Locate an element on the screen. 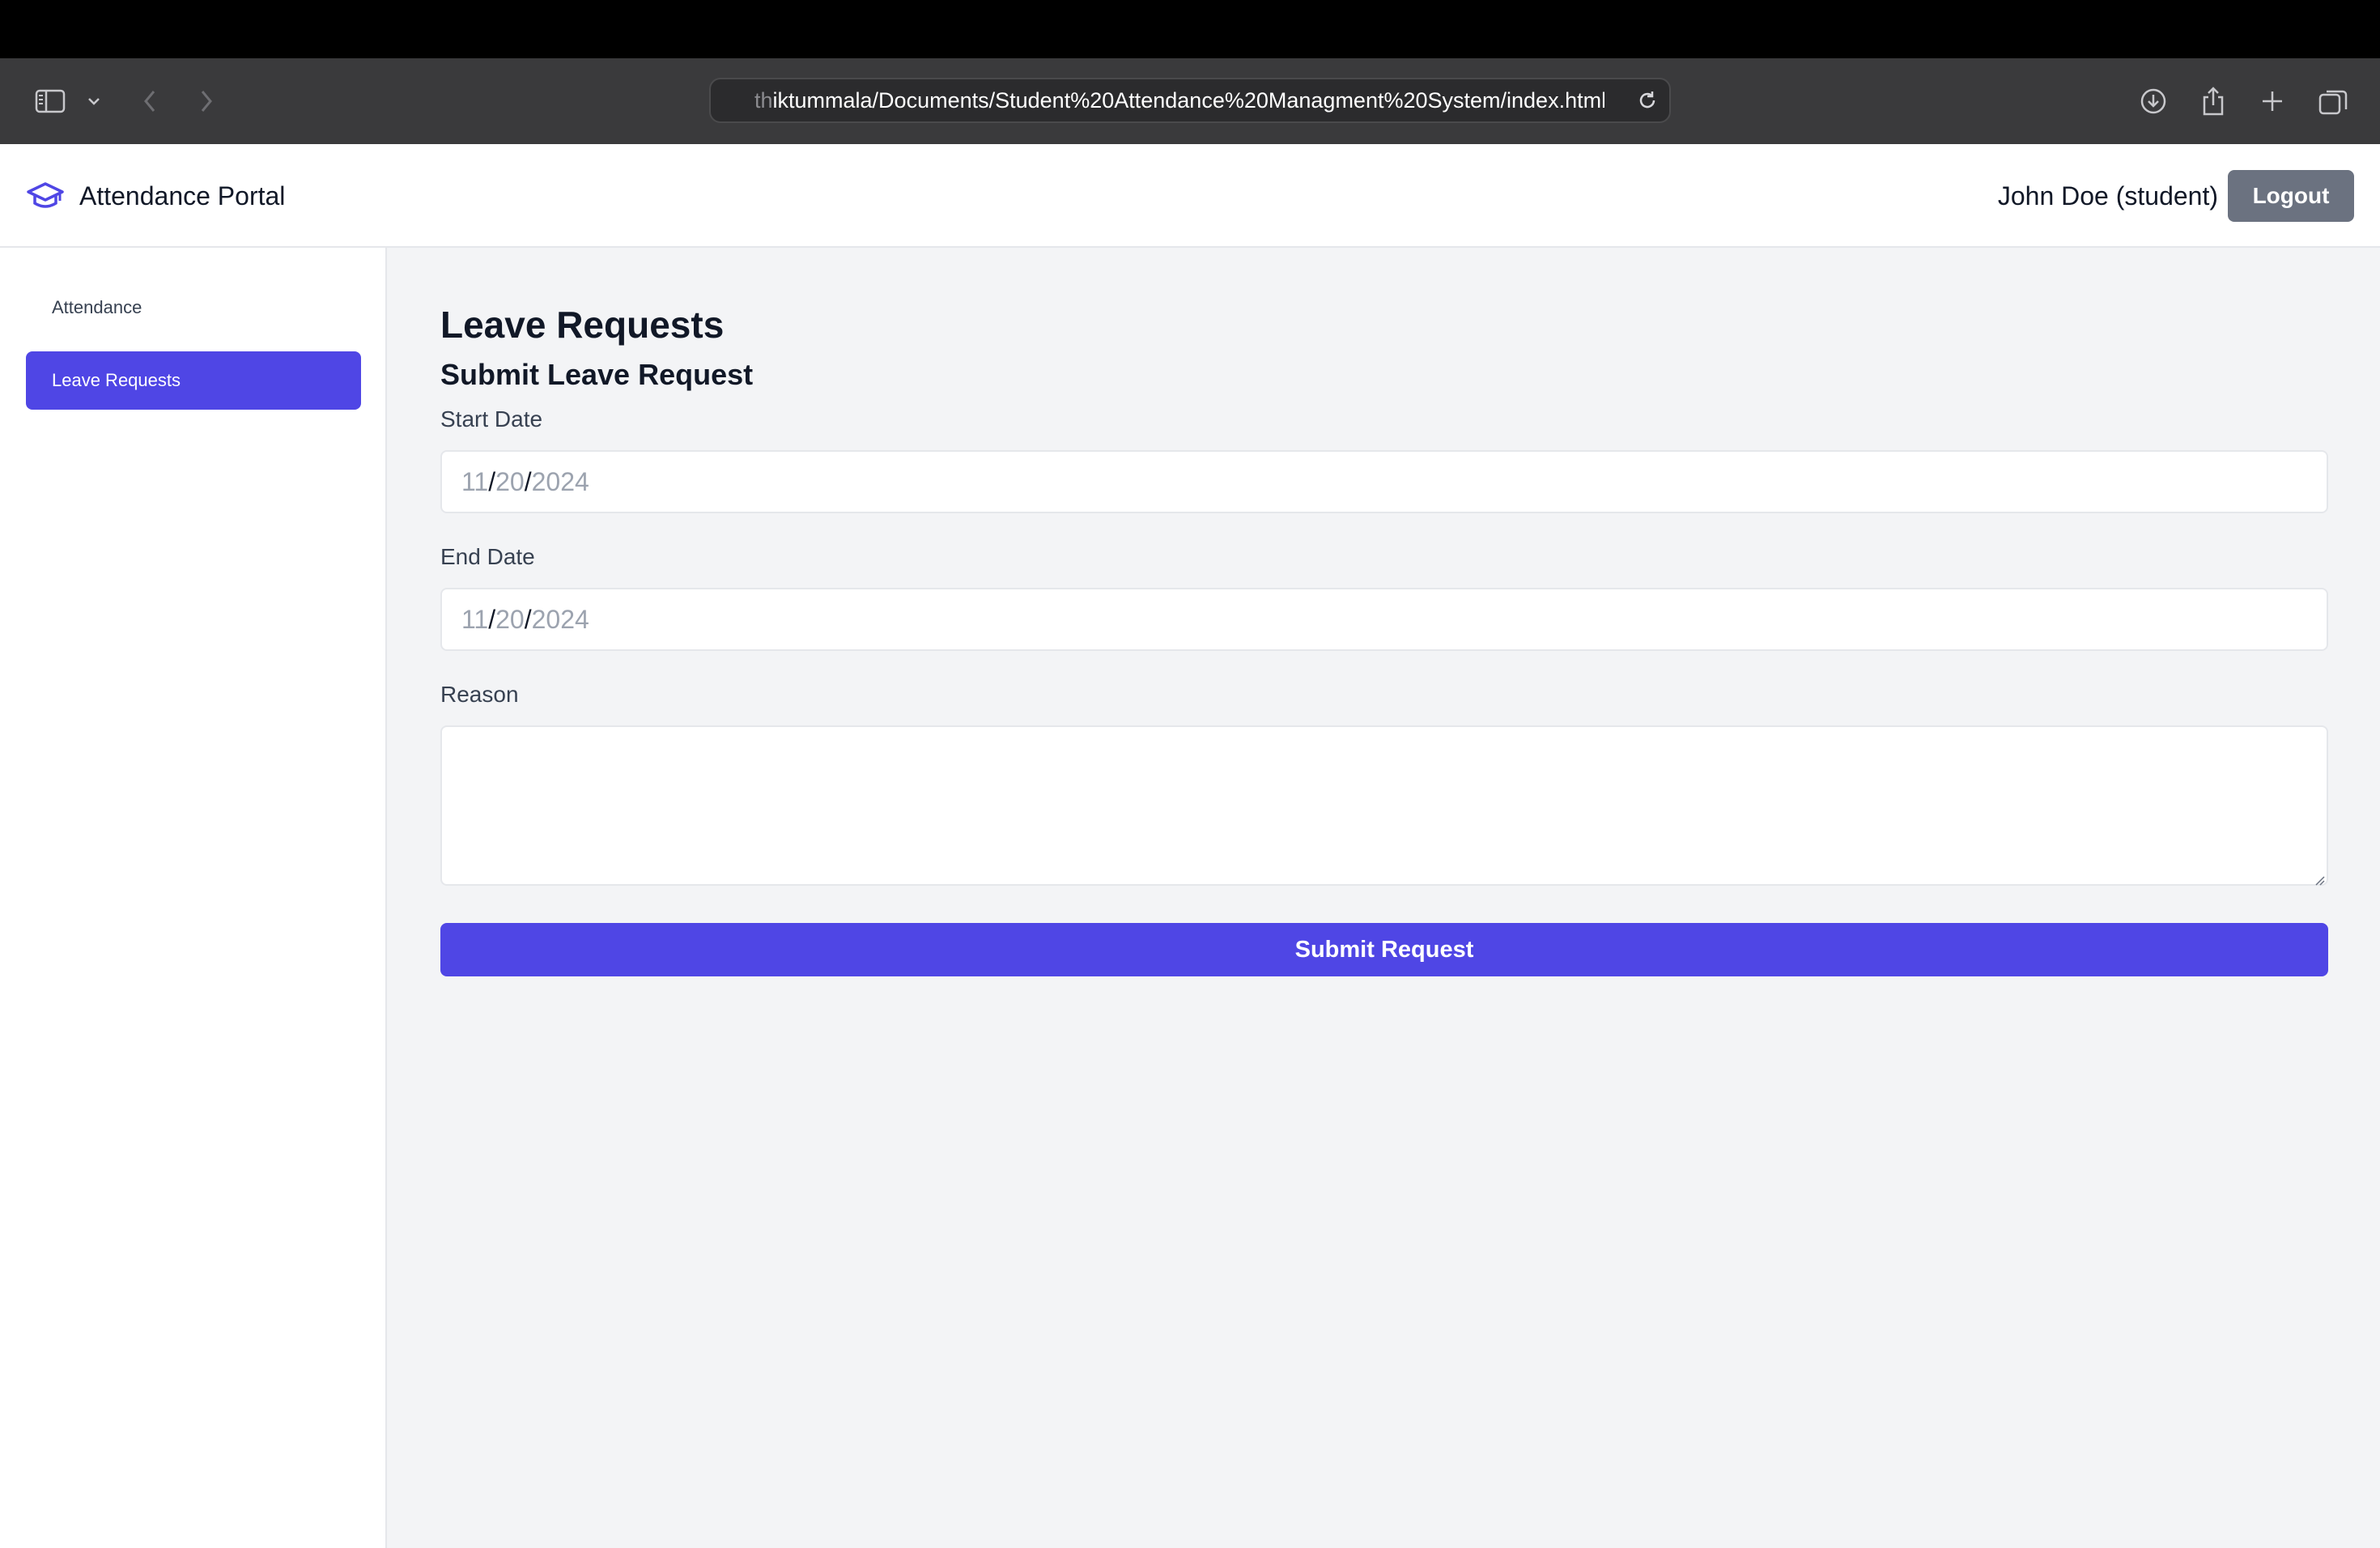 The height and width of the screenshot is (1548, 2380). reason-label: Reason is located at coordinates (480, 695).